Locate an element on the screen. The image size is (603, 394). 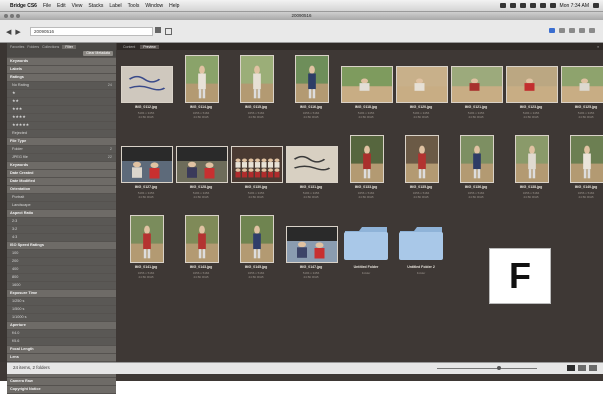
thumbnail: IMG_0141.jpg 3456 x 5184 24 Bit RGB is located at coordinates (146, 252).